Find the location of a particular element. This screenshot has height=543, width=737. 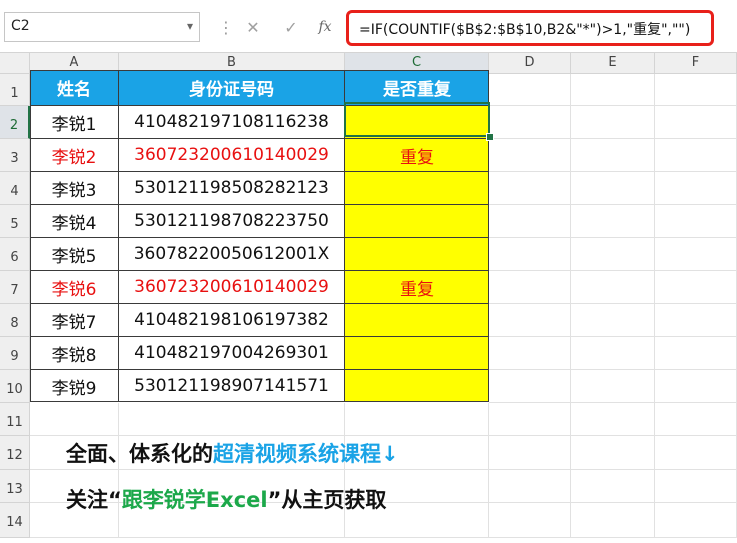

row-header-13: 13 is located at coordinates (15, 486).